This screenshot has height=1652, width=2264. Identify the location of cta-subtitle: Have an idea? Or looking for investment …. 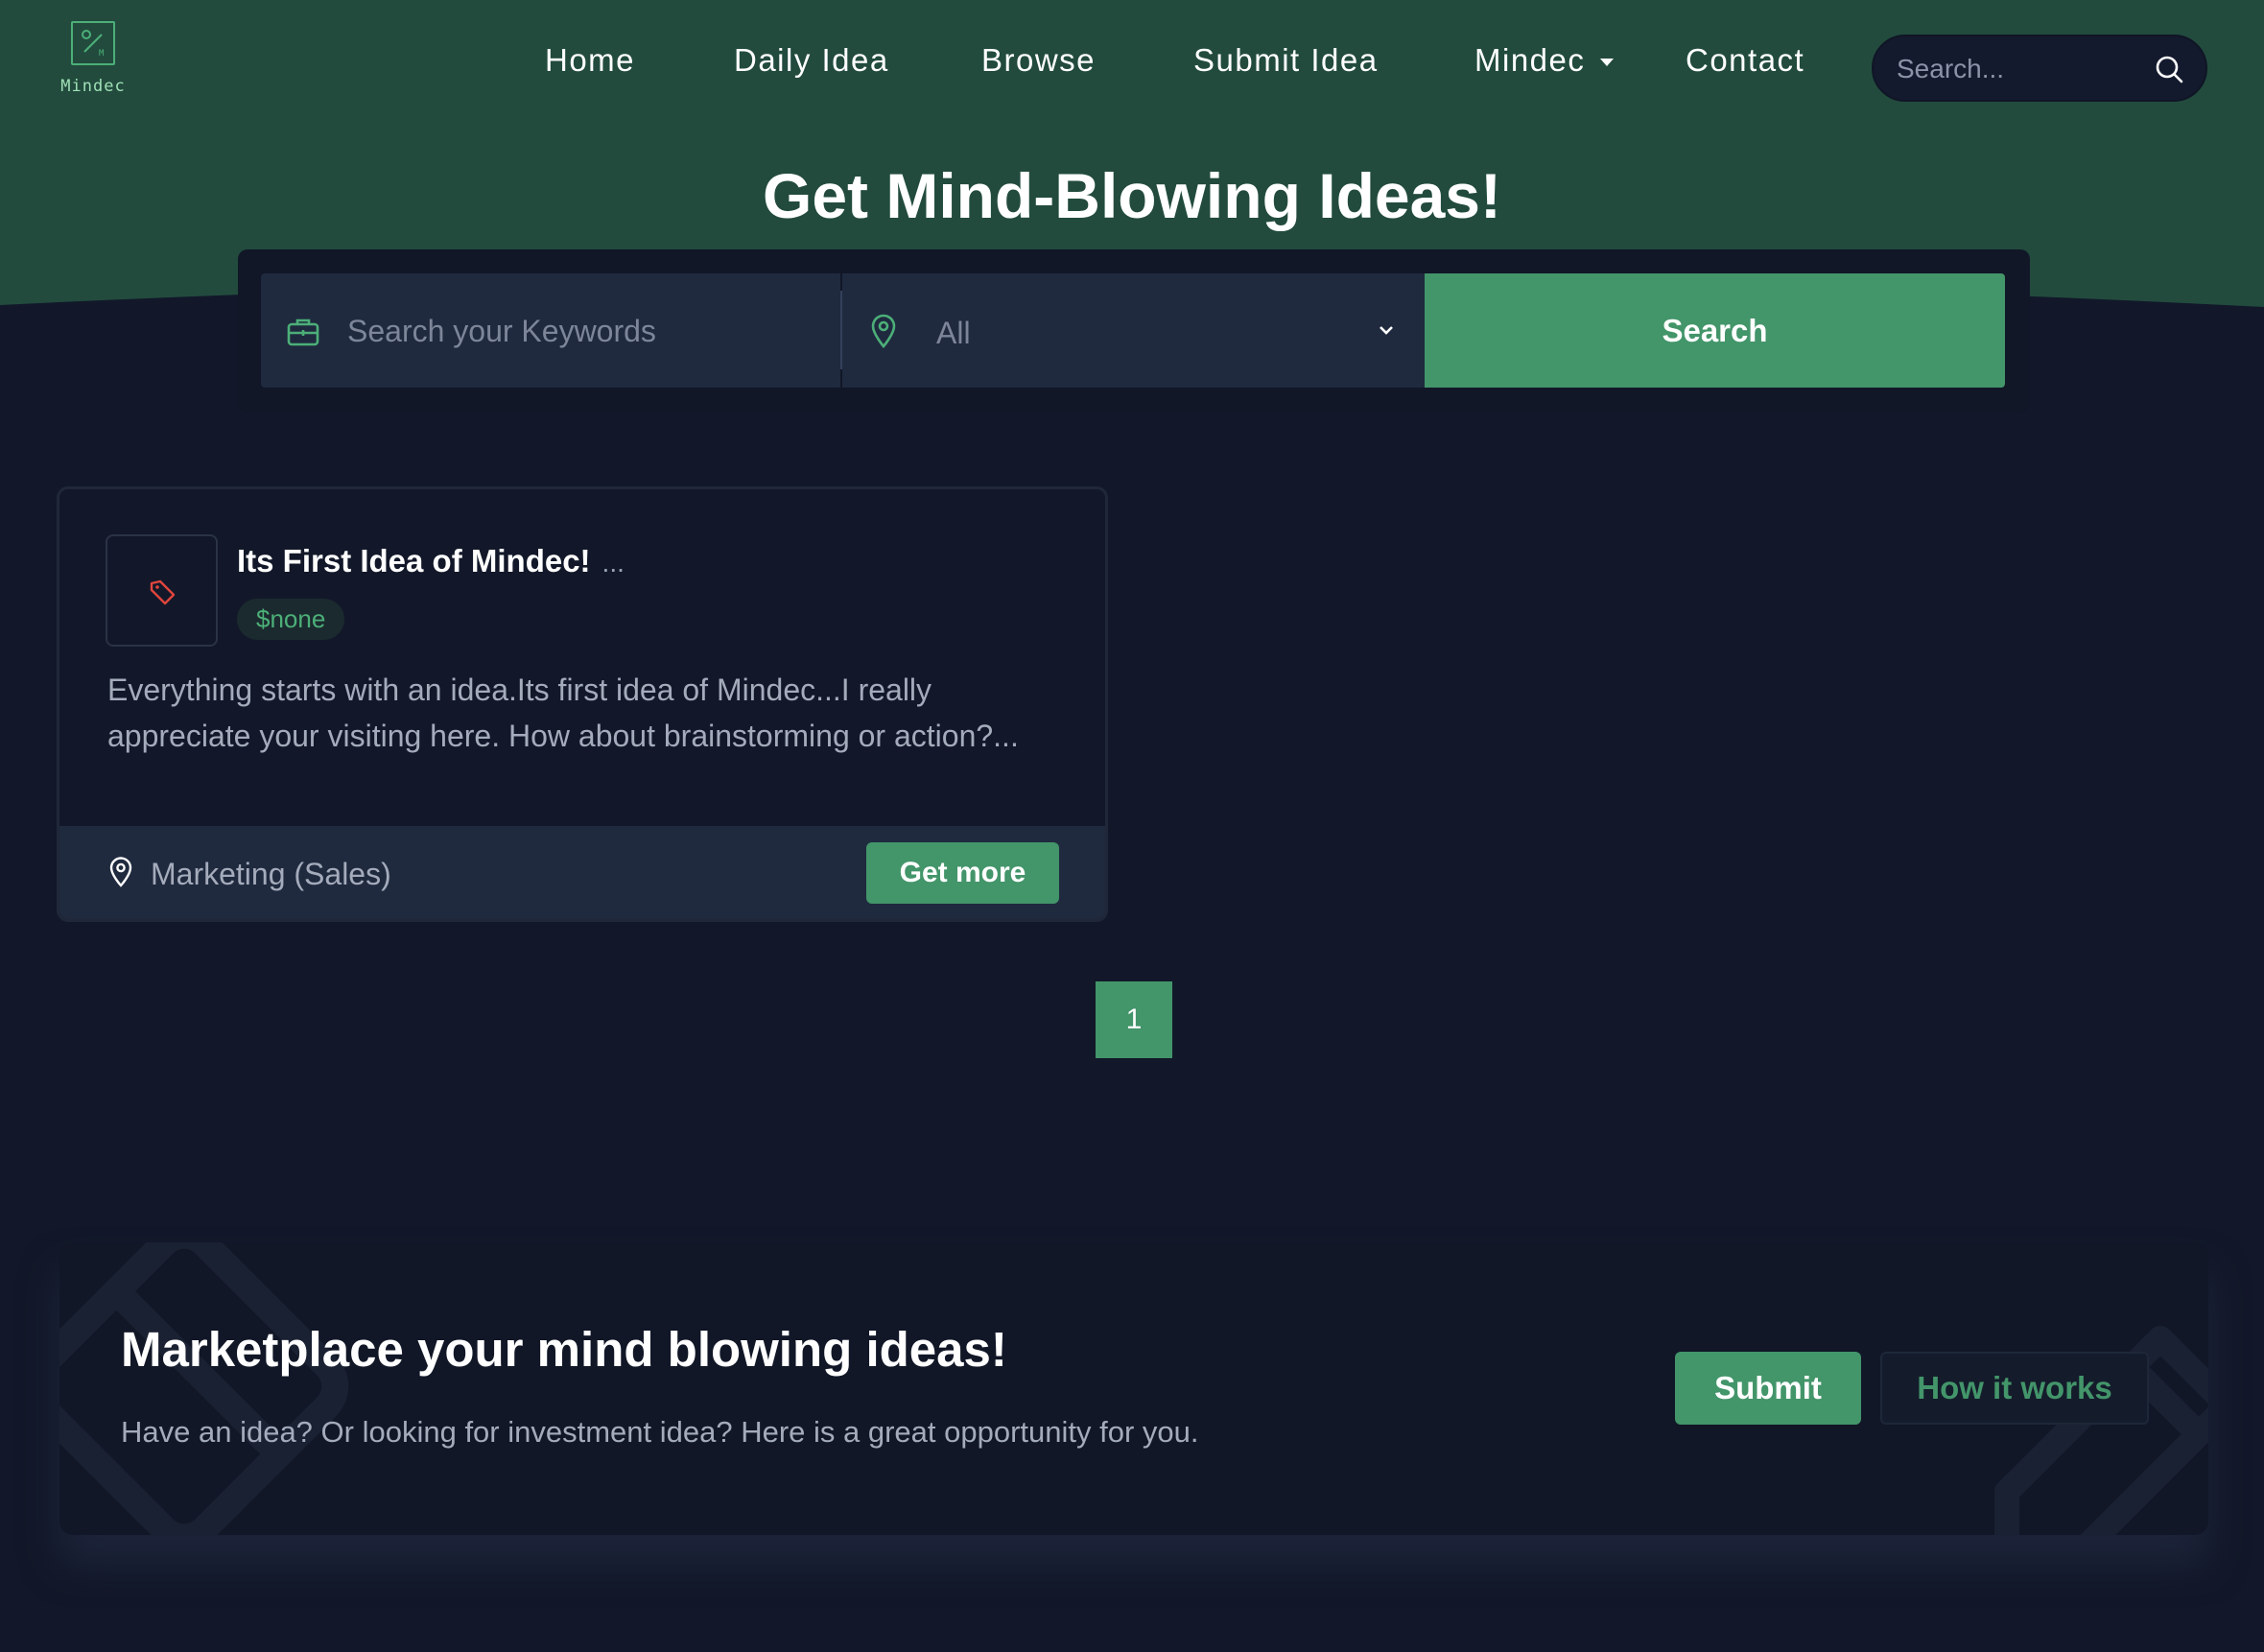
(660, 1432).